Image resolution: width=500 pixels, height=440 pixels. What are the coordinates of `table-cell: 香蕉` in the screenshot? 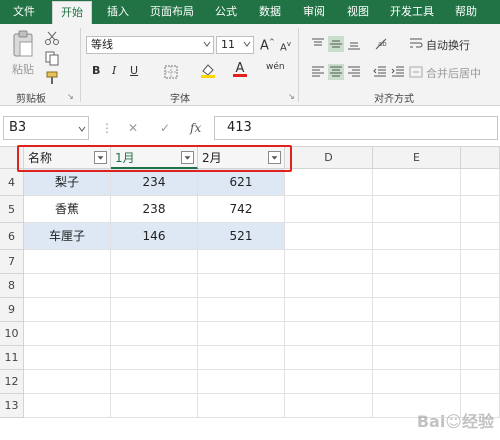 It's located at (67, 209).